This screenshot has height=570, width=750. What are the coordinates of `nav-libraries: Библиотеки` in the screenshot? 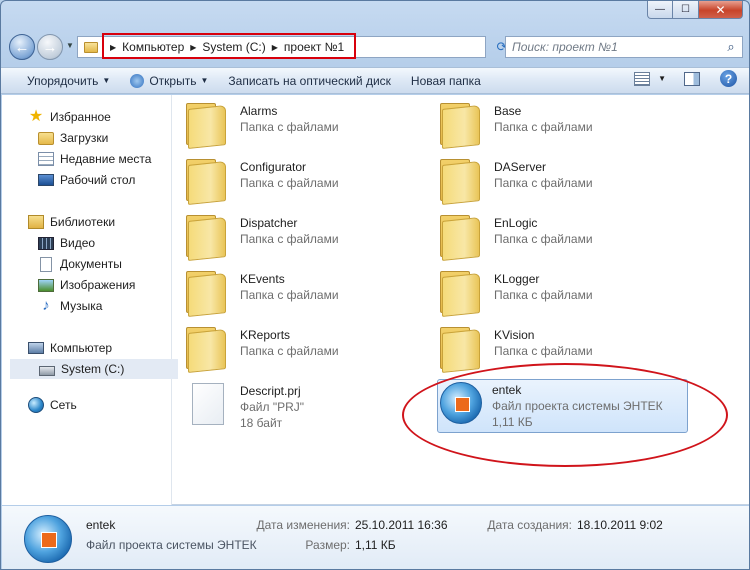 It's located at (71, 222).